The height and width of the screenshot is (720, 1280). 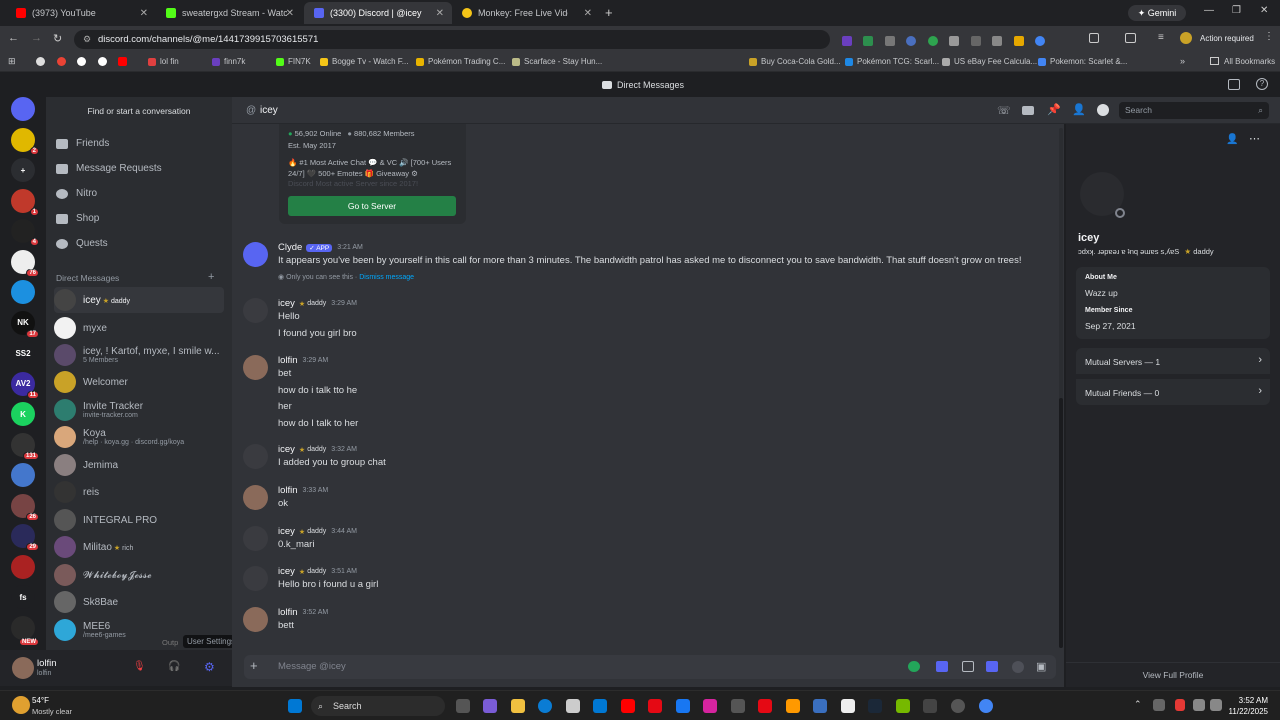 I want to click on message-author: lolfin, so click(x=288, y=360).